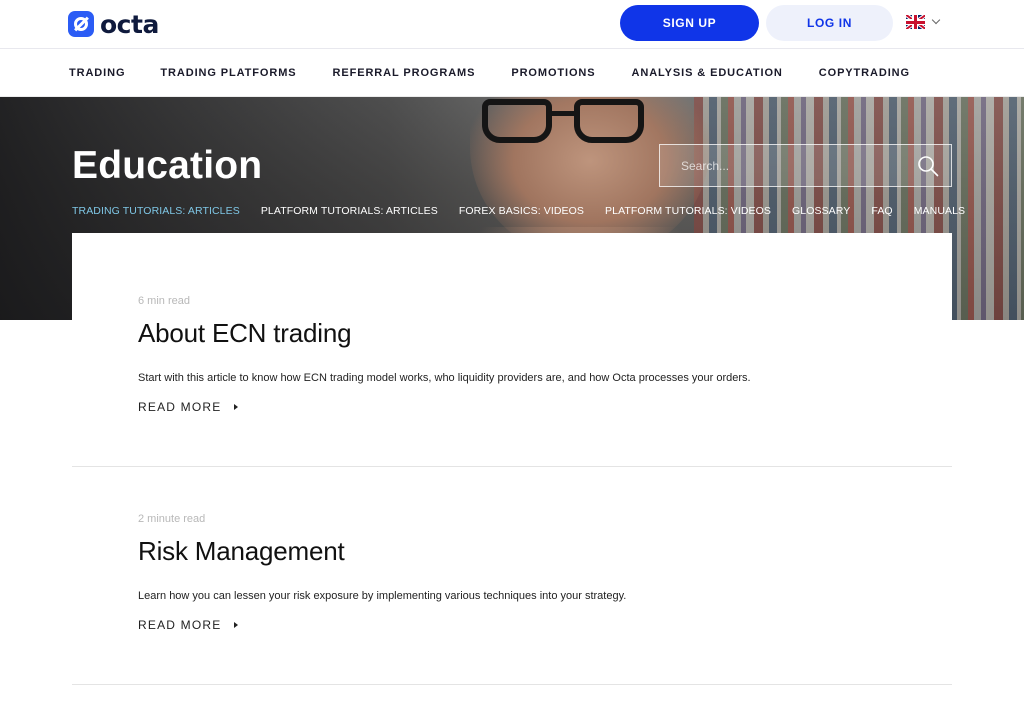 This screenshot has height=710, width=1024. Describe the element at coordinates (707, 73) in the screenshot. I see `nav-item-analysis-education: ANALYSIS & EDUCATION` at that location.